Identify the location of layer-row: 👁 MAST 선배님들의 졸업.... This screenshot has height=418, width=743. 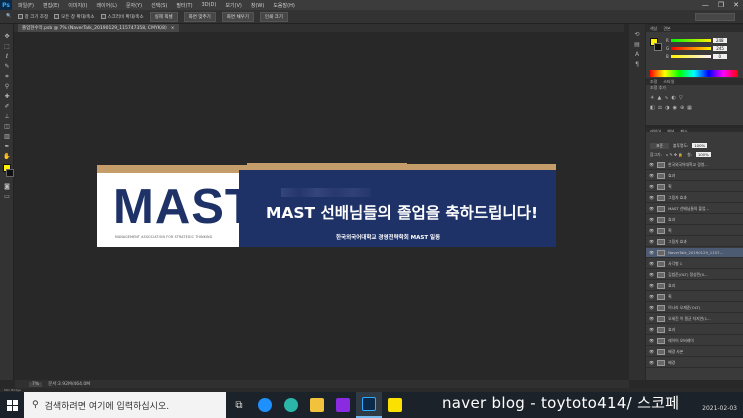
(694, 209).